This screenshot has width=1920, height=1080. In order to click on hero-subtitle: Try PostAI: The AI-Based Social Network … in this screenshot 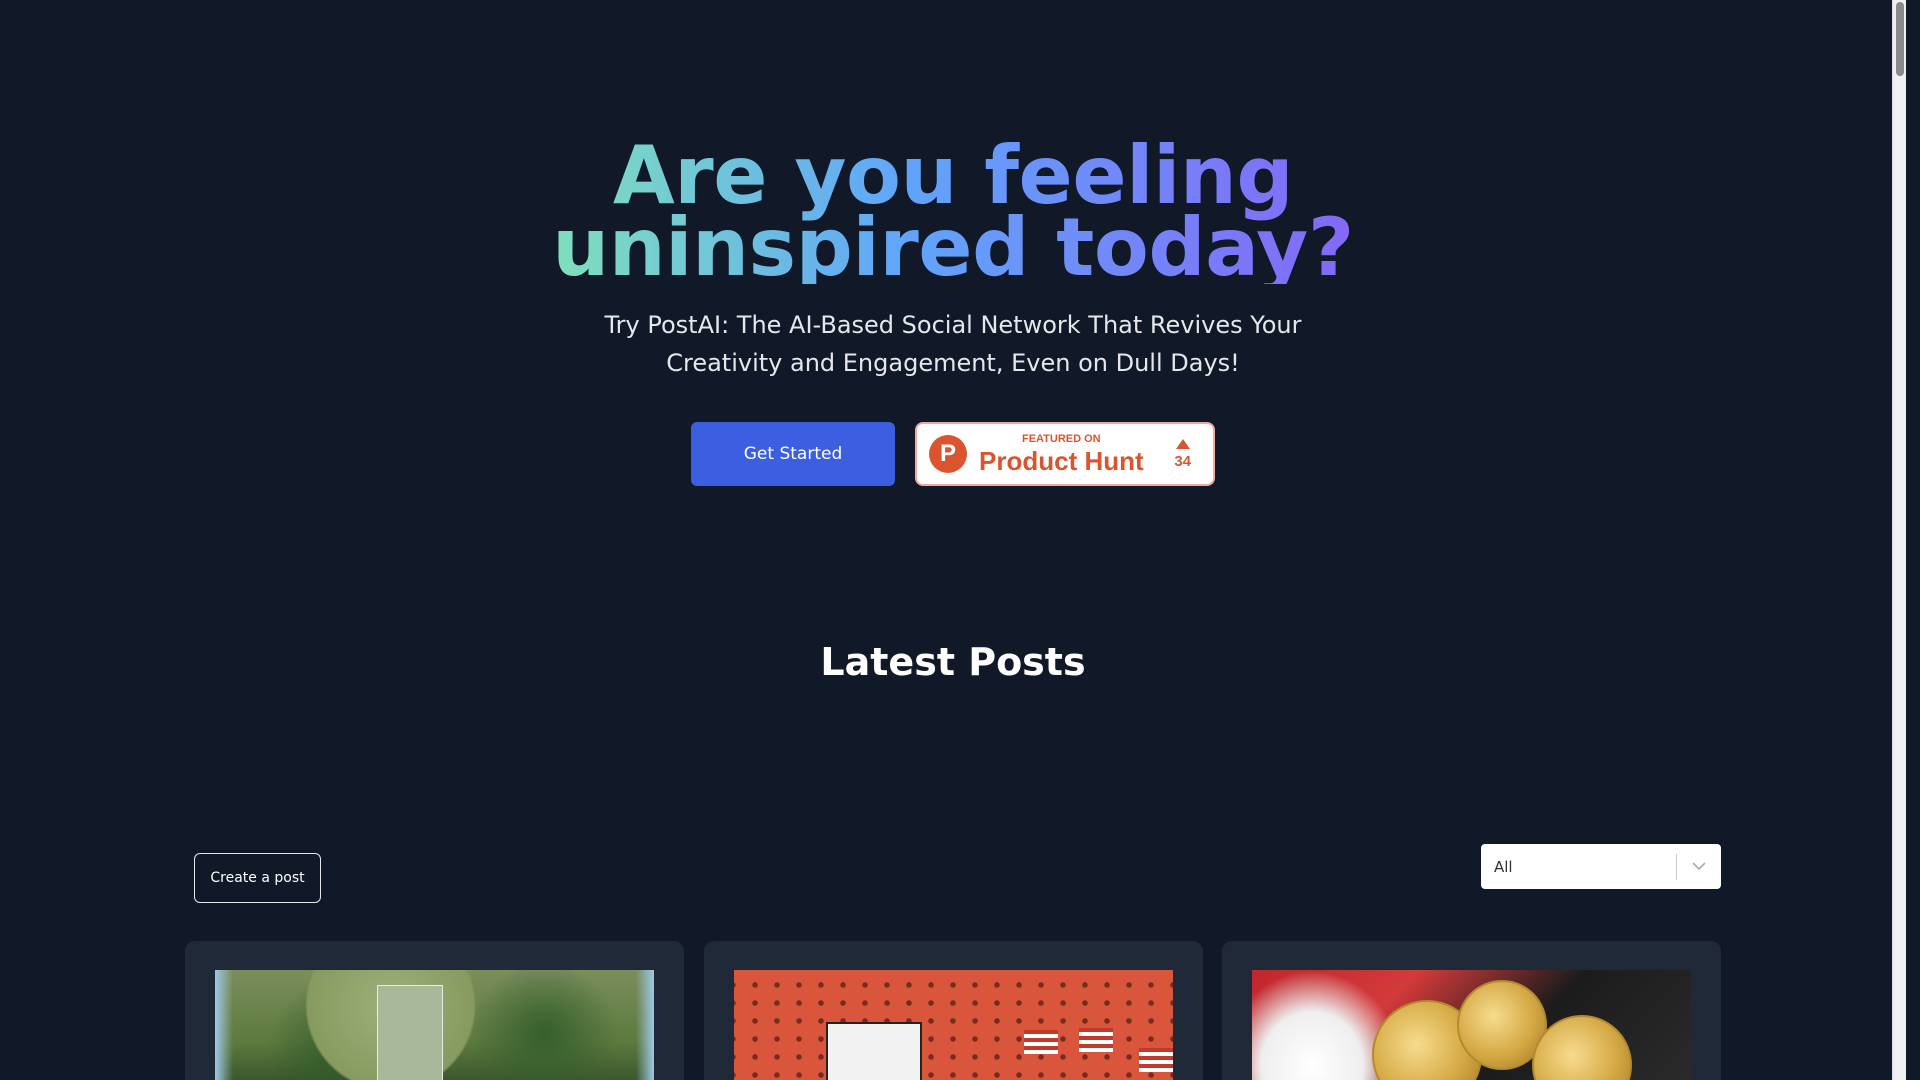, I will do `click(953, 344)`.